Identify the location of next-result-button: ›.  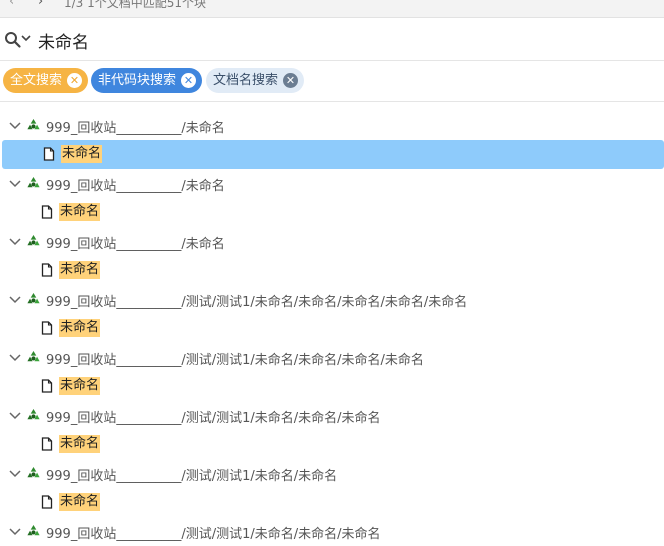
(40, 4).